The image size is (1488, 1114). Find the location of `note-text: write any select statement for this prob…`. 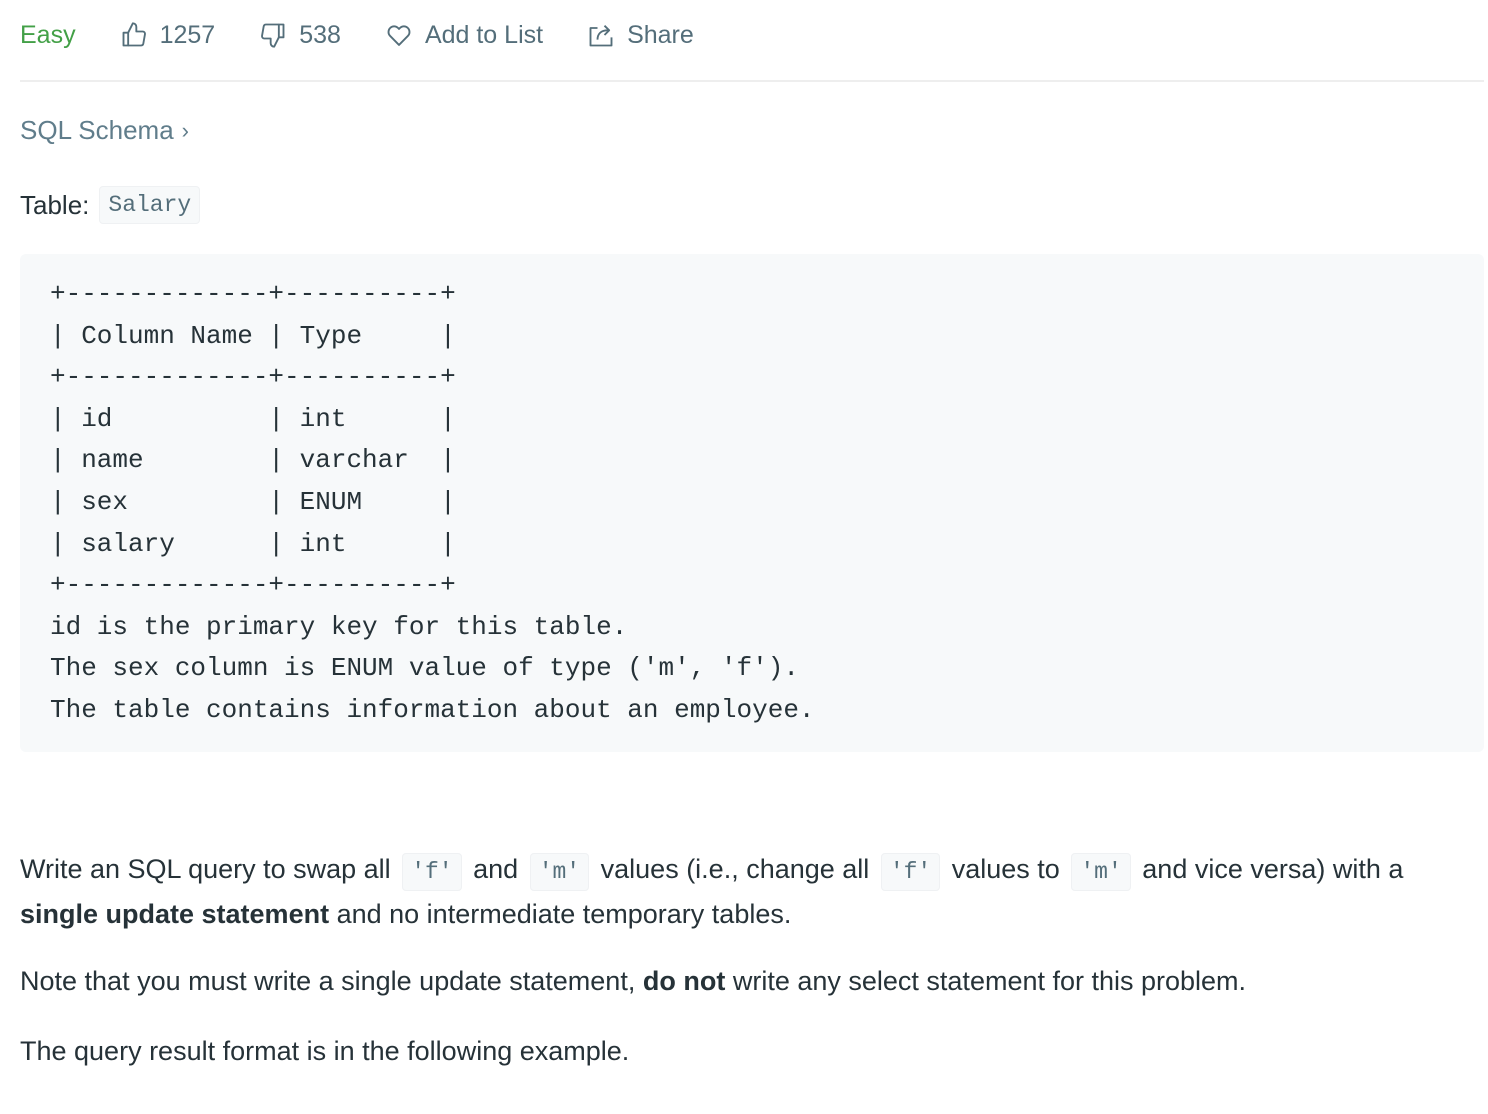

note-text: write any select statement for this prob… is located at coordinates (989, 981).